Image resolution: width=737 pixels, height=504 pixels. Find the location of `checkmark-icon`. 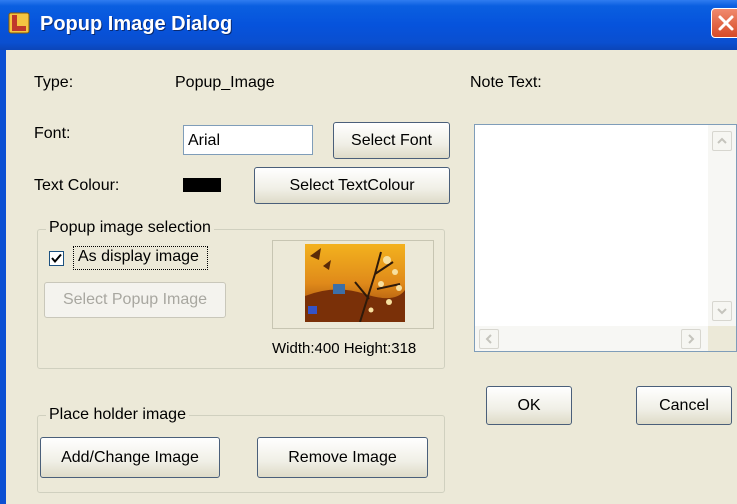

checkmark-icon is located at coordinates (56, 258).